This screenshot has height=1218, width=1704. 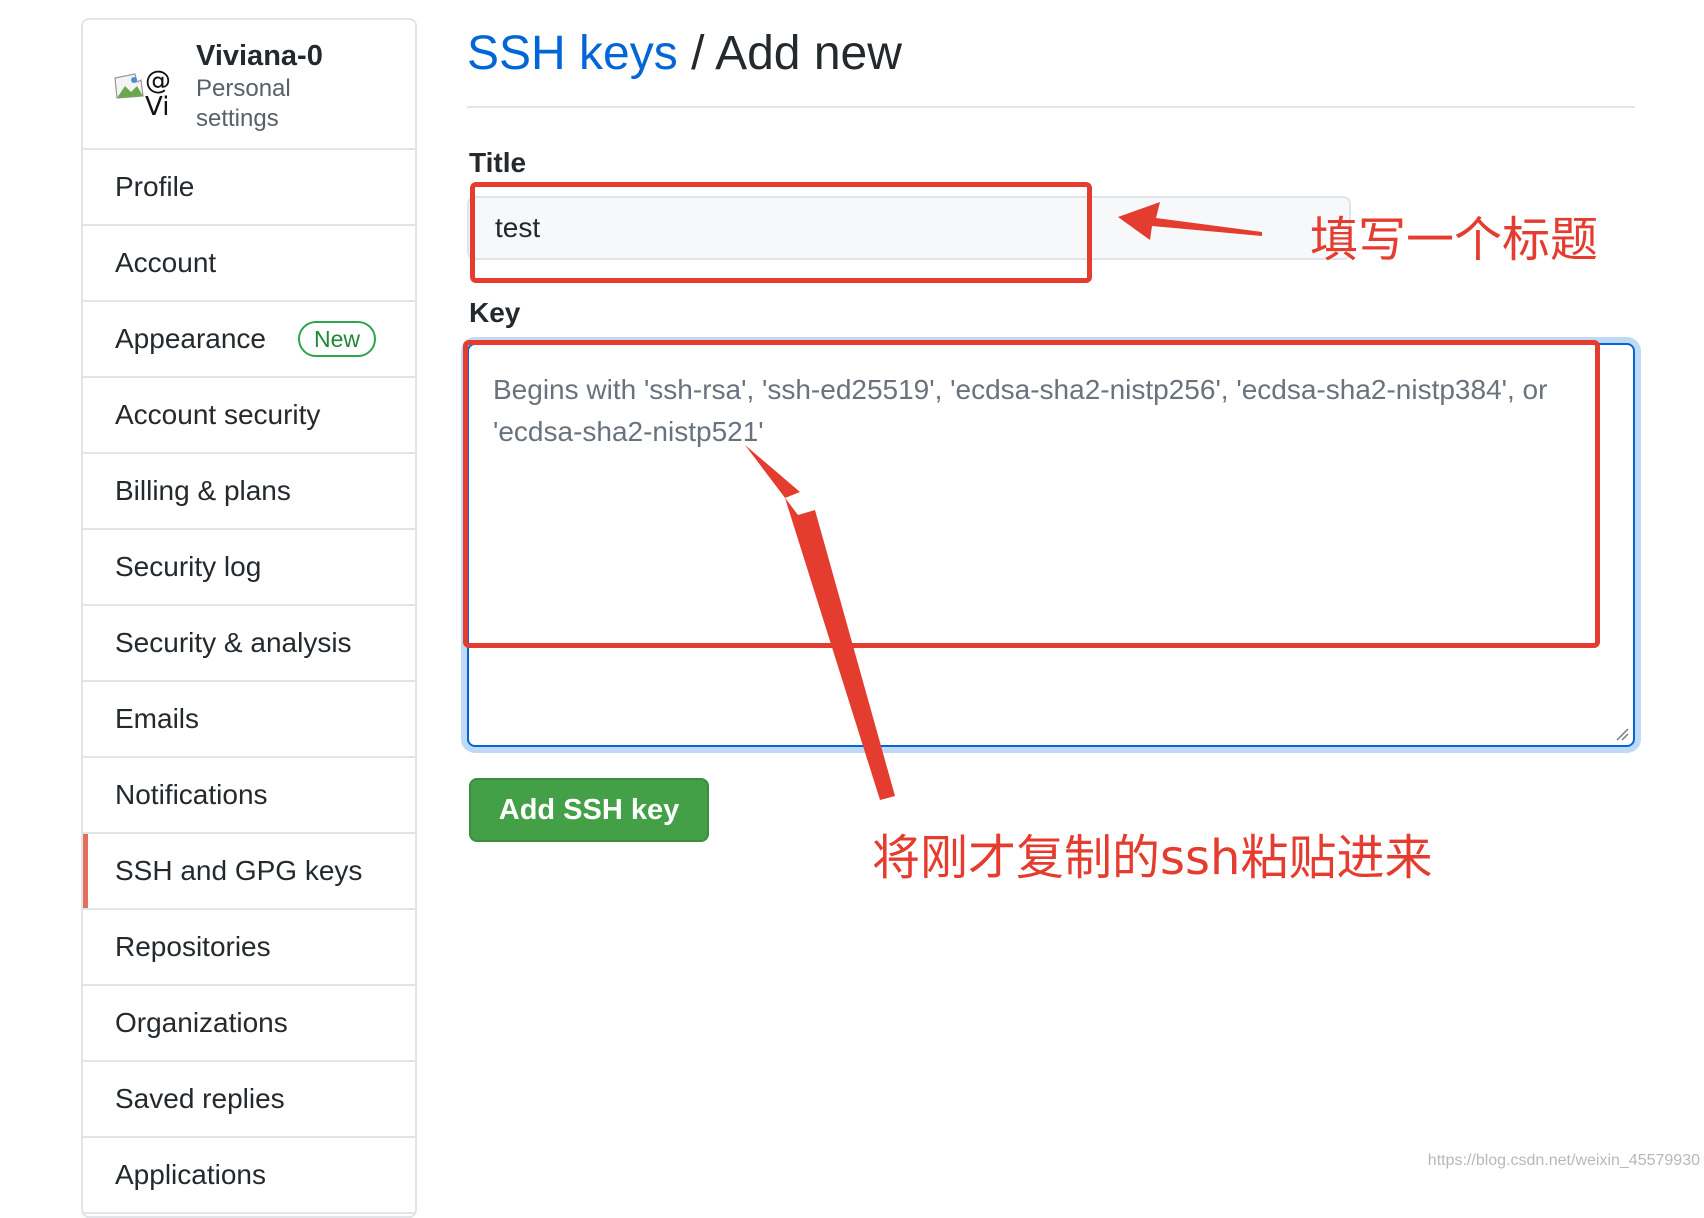 What do you see at coordinates (129, 86) in the screenshot?
I see `broken-image-icon` at bounding box center [129, 86].